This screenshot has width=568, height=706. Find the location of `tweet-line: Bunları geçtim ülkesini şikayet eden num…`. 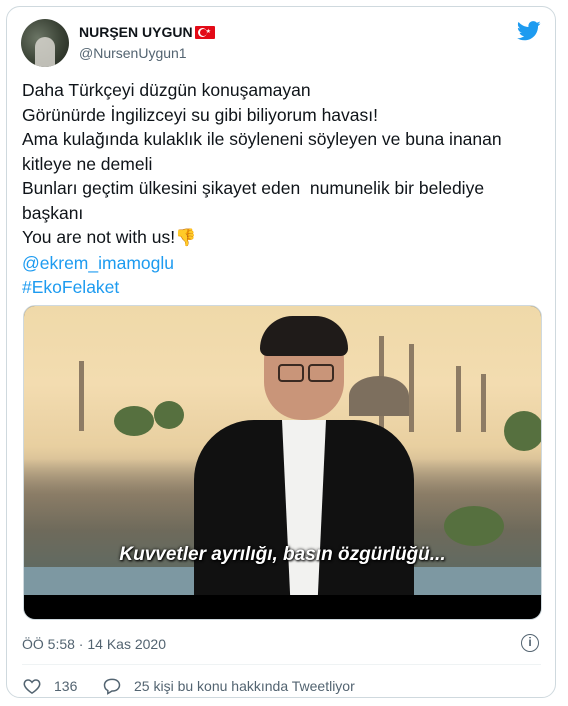

tweet-line: Bunları geçtim ülkesini şikayet eden num… is located at coordinates (253, 188).